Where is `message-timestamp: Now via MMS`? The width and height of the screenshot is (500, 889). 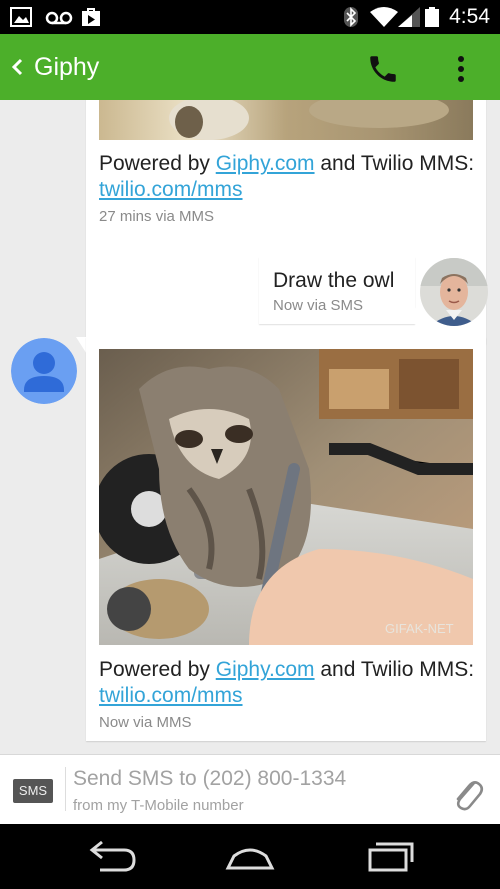 message-timestamp: Now via MMS is located at coordinates (145, 722).